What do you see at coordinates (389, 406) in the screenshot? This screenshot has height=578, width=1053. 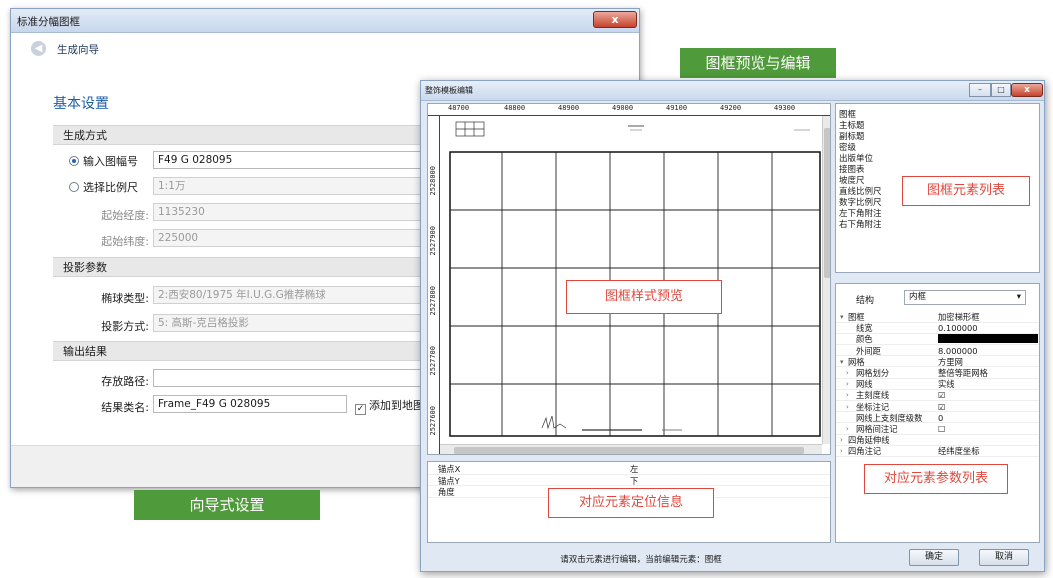 I see `add-to-map-checkbox: ✓ 添加到地图` at bounding box center [389, 406].